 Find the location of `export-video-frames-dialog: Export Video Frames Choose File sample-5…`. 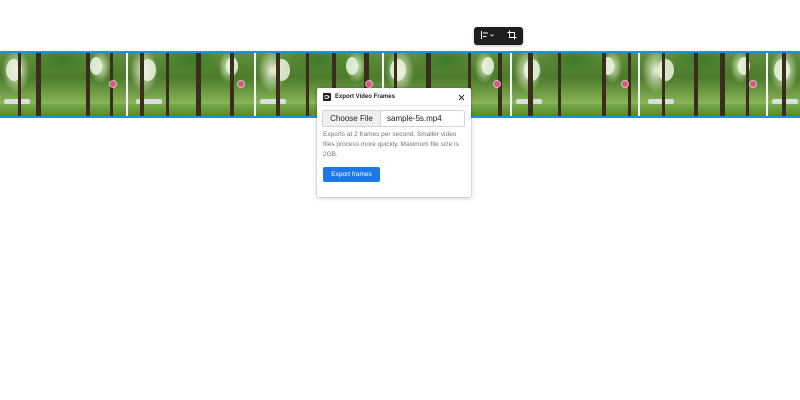

export-video-frames-dialog: Export Video Frames Choose File sample-5… is located at coordinates (394, 142).